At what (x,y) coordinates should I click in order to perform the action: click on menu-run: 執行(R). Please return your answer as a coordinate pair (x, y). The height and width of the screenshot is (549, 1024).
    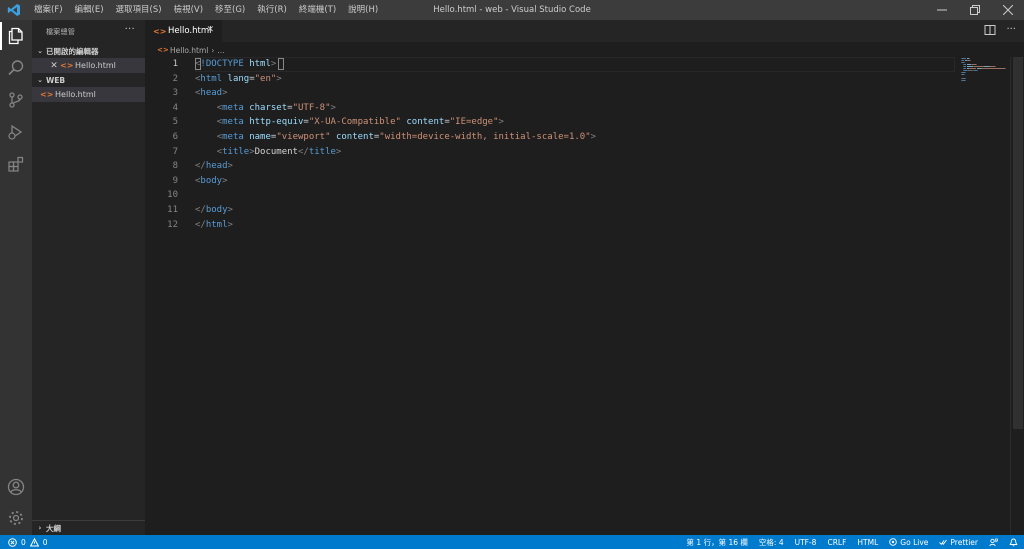
    Looking at the image, I should click on (272, 10).